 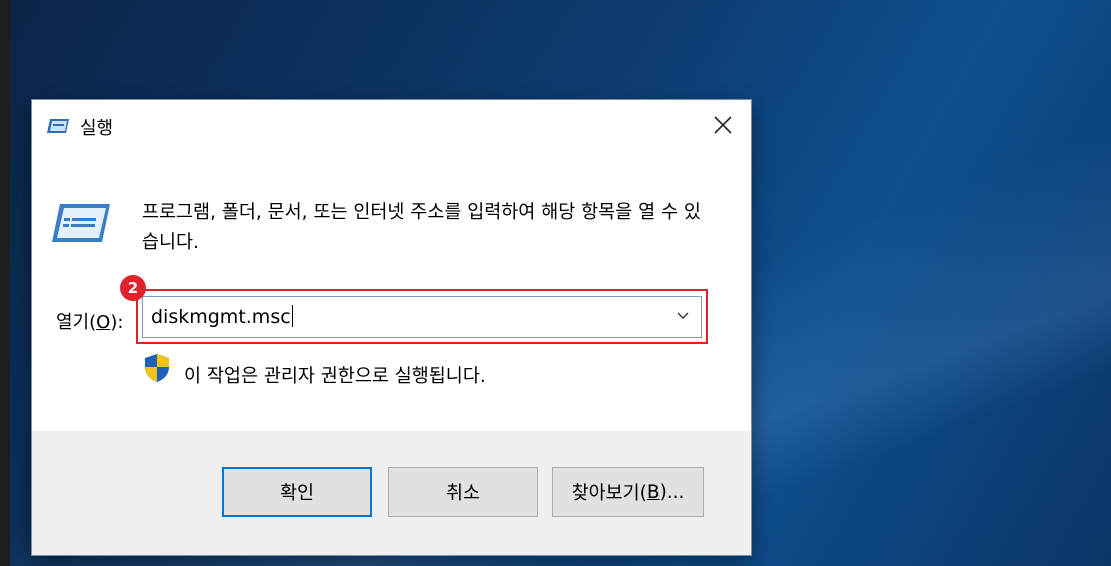 What do you see at coordinates (653, 492) in the screenshot?
I see `browse-label-accel: B` at bounding box center [653, 492].